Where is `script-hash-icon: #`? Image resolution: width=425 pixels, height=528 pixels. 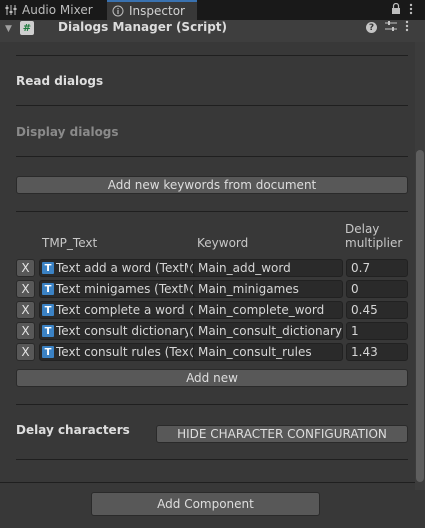 script-hash-icon: # is located at coordinates (27, 28).